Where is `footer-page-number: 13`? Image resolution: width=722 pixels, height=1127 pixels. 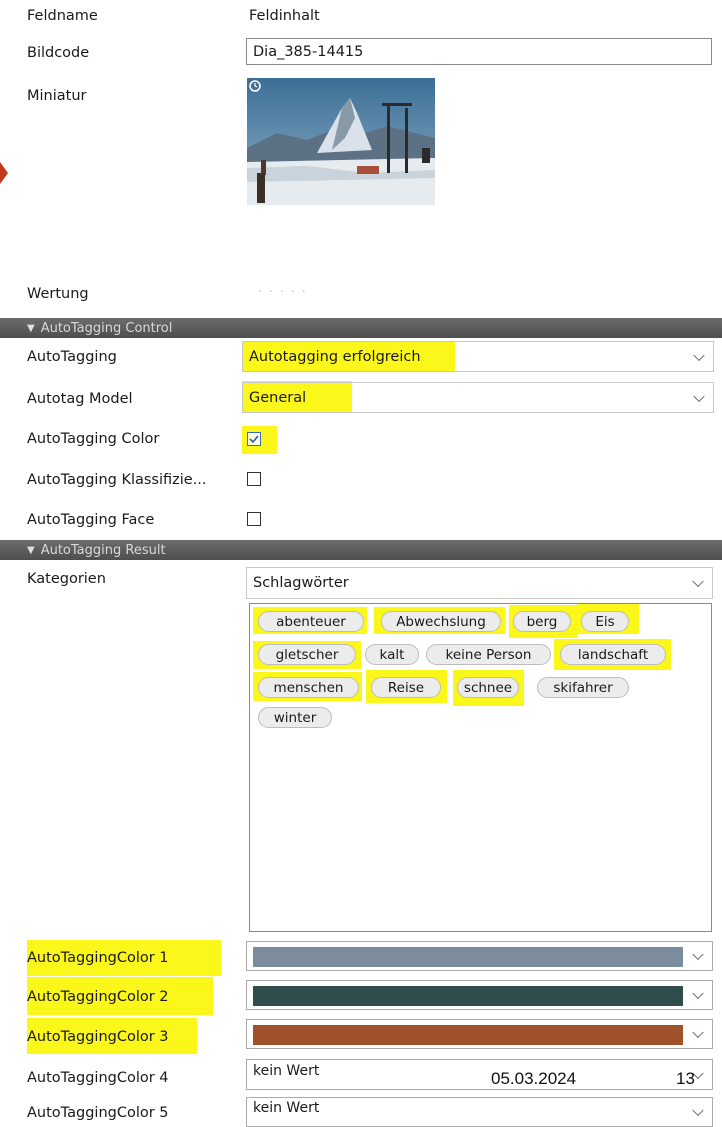 footer-page-number: 13 is located at coordinates (685, 1078).